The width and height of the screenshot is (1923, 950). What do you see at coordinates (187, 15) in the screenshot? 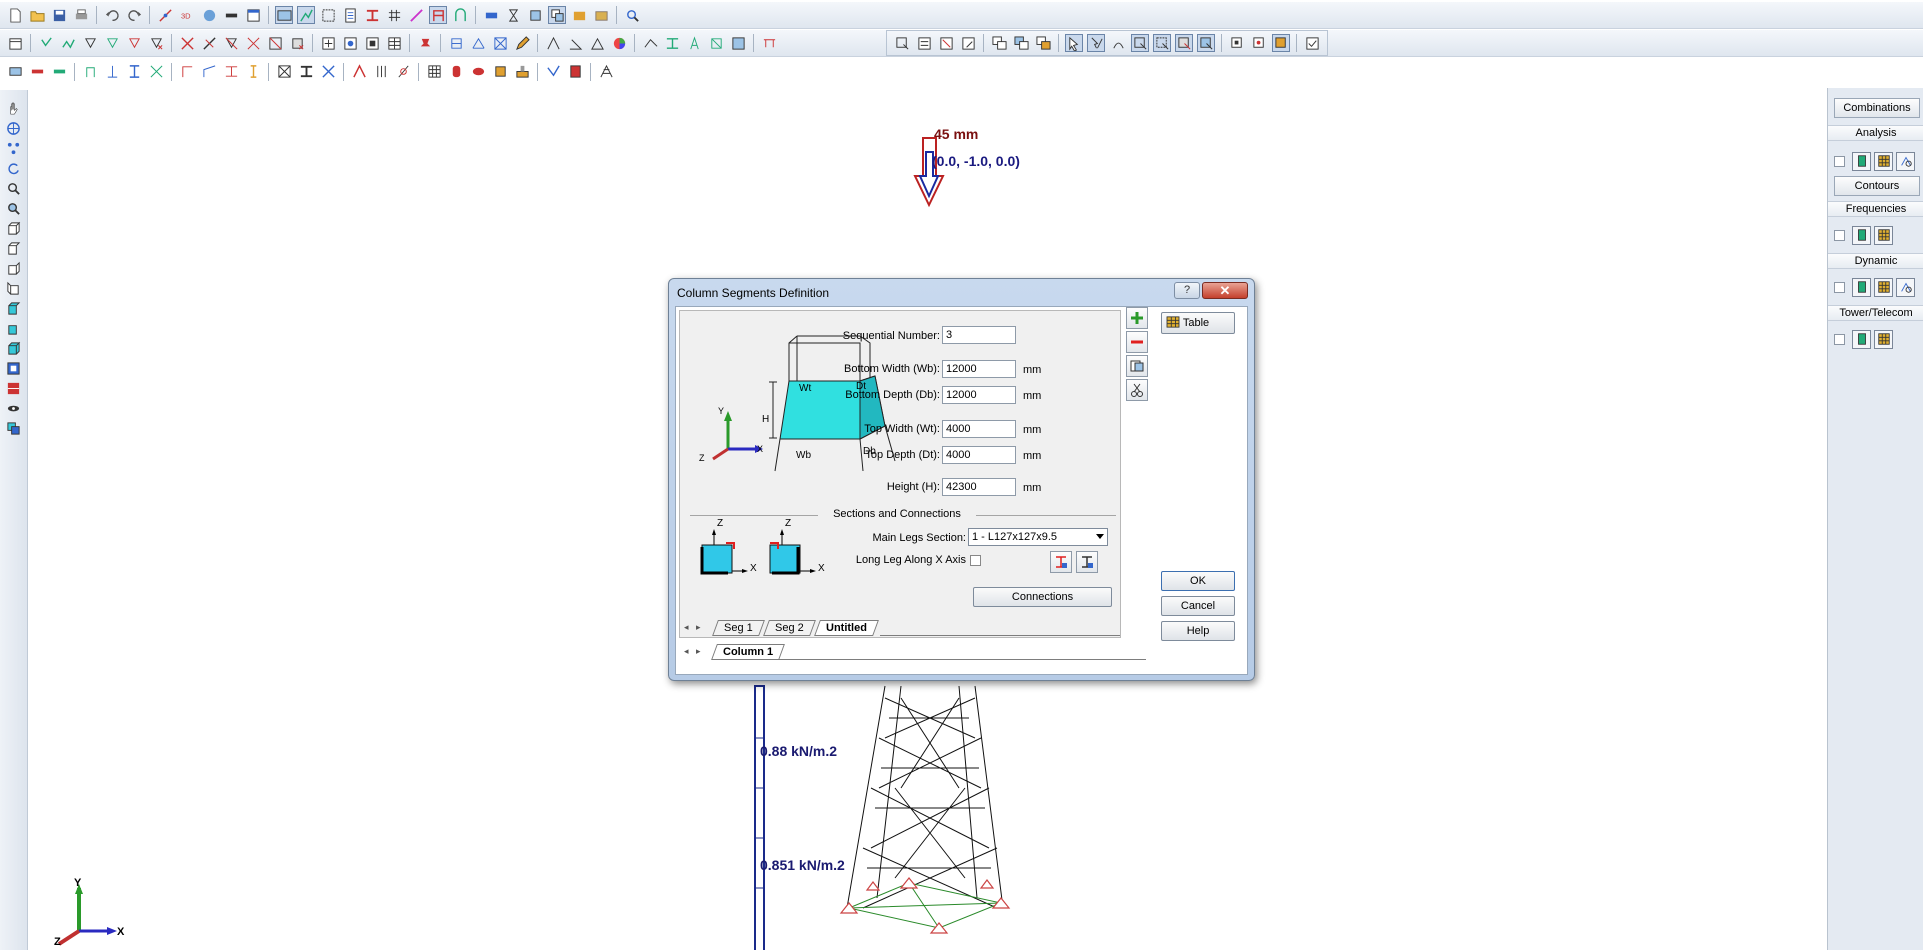
I see `view-3d-icon: 3D` at bounding box center [187, 15].